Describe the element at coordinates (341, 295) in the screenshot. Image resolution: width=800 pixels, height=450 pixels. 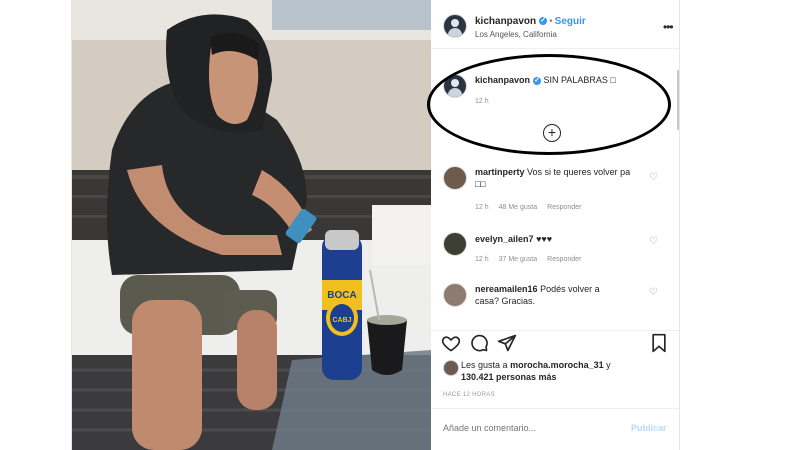
I see `thermos-text-top: BOCA` at that location.